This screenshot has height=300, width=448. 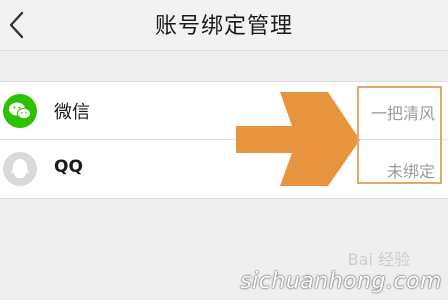 I want to click on highlight-box, so click(x=399, y=135).